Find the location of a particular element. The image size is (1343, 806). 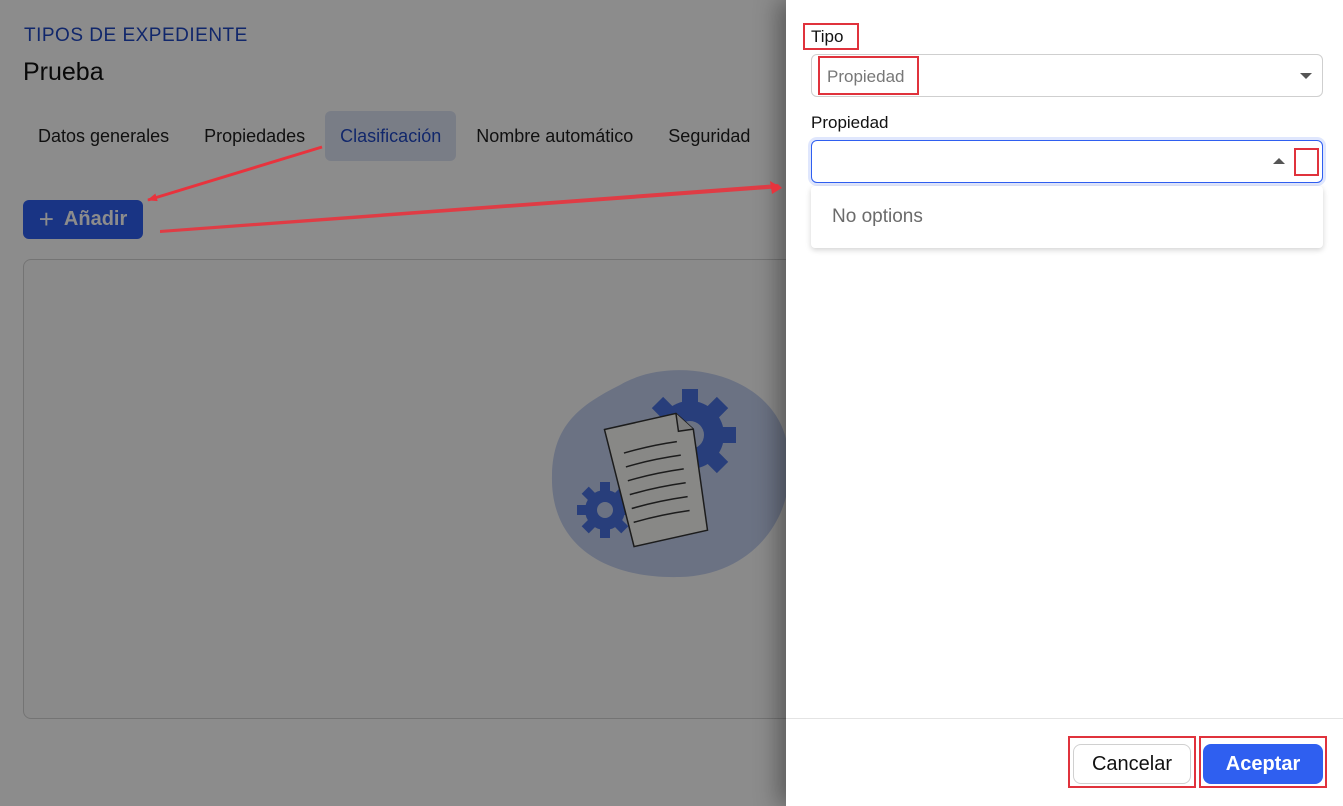

no-options-text: No options is located at coordinates (877, 216).